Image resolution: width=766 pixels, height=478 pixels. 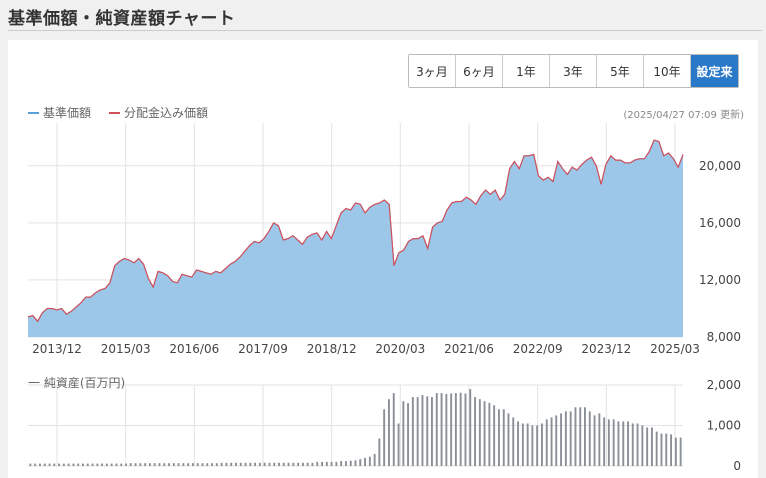 I want to click on x-tick-label: 2015/03, so click(x=126, y=349).